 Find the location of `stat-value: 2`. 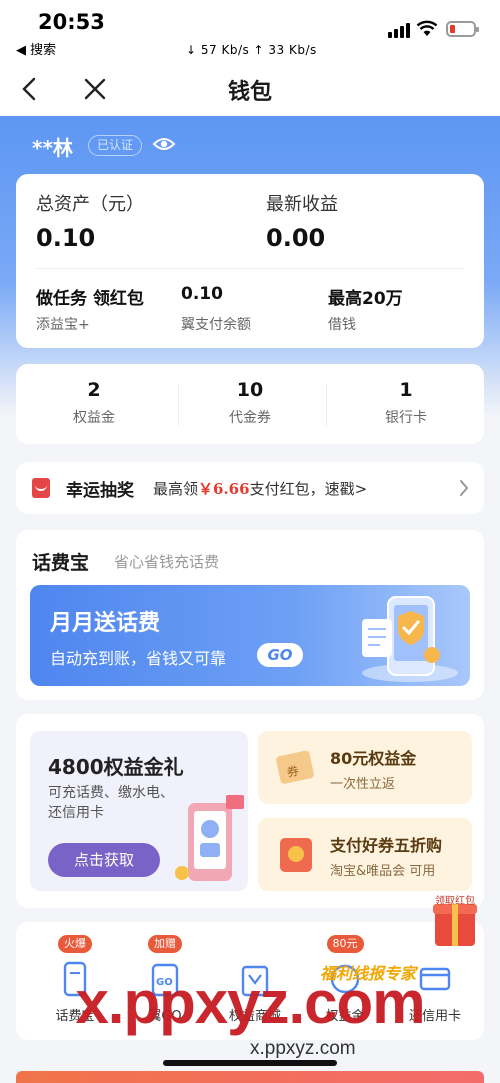

stat-value: 2 is located at coordinates (94, 390).